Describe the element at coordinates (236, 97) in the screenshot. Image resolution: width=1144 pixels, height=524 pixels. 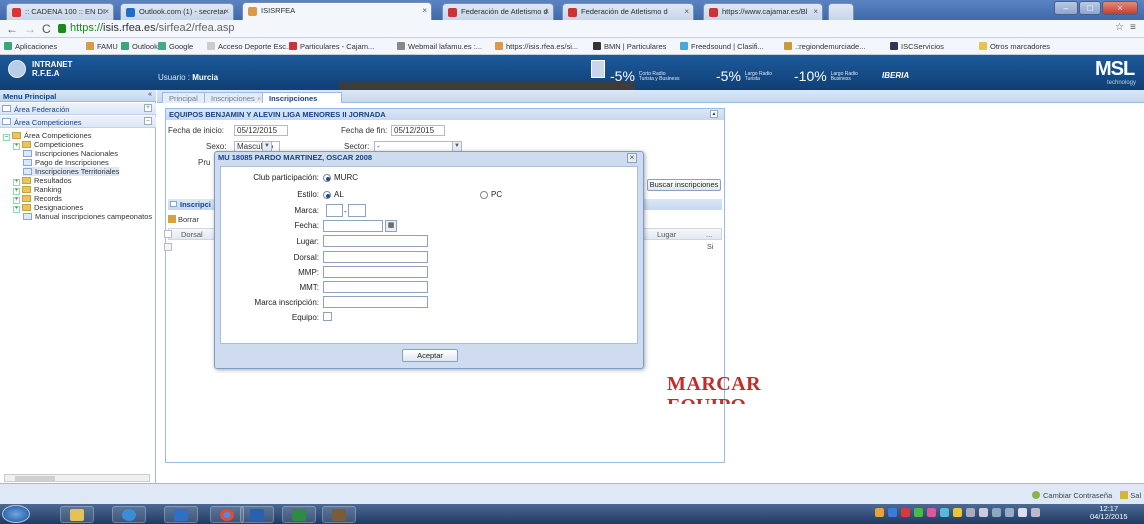
I see `tab-inscripciones-1: Inscripciones ×` at that location.